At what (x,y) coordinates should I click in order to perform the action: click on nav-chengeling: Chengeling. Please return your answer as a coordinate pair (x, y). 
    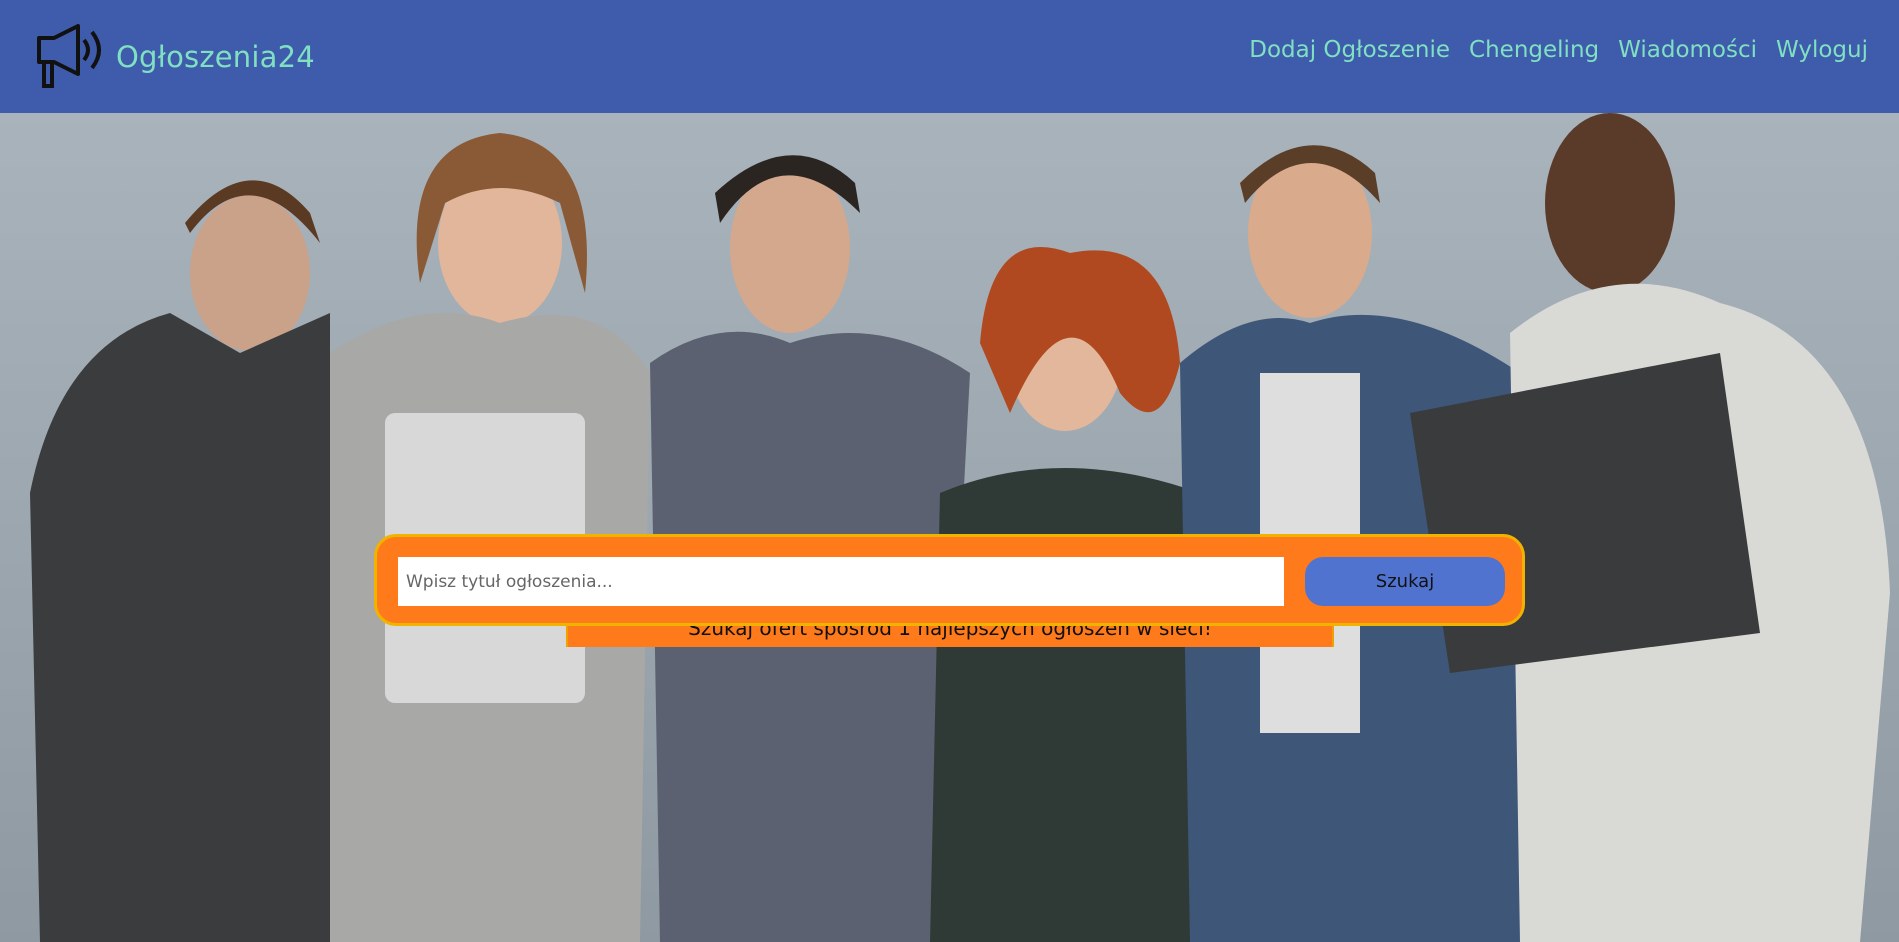
    Looking at the image, I should click on (1534, 50).